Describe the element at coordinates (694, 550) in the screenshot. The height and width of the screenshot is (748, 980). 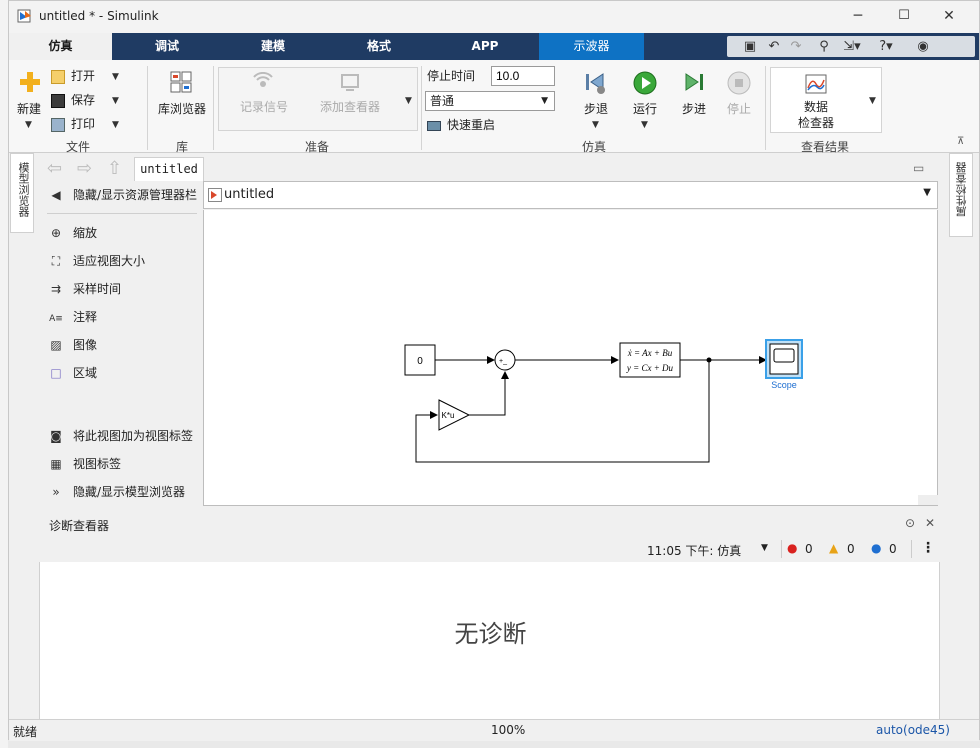
I see `diagnostic-timestamp: 11:05 下午: 仿真` at that location.